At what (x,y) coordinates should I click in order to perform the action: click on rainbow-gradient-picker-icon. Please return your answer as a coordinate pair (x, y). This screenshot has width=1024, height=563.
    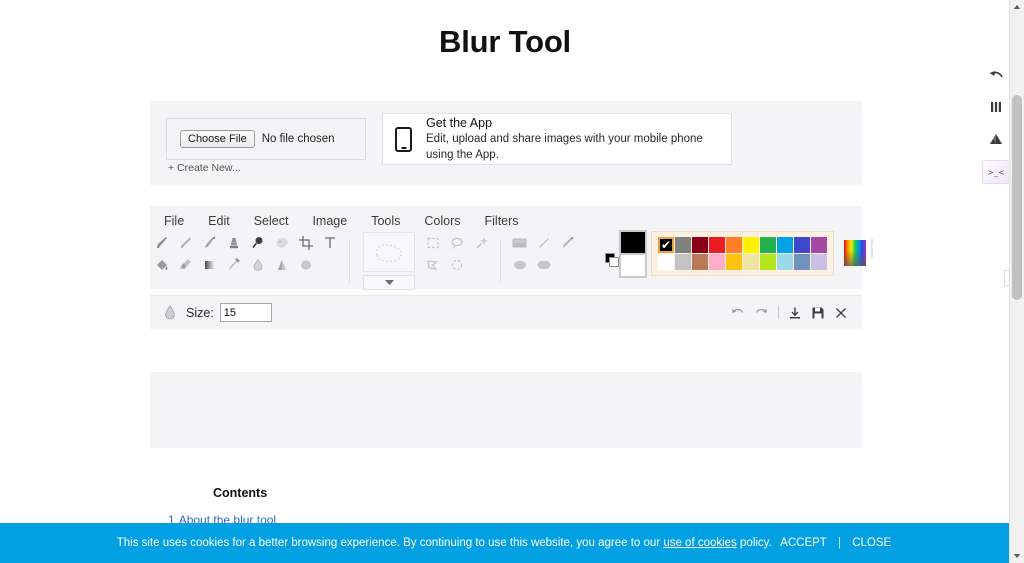
    Looking at the image, I should click on (855, 253).